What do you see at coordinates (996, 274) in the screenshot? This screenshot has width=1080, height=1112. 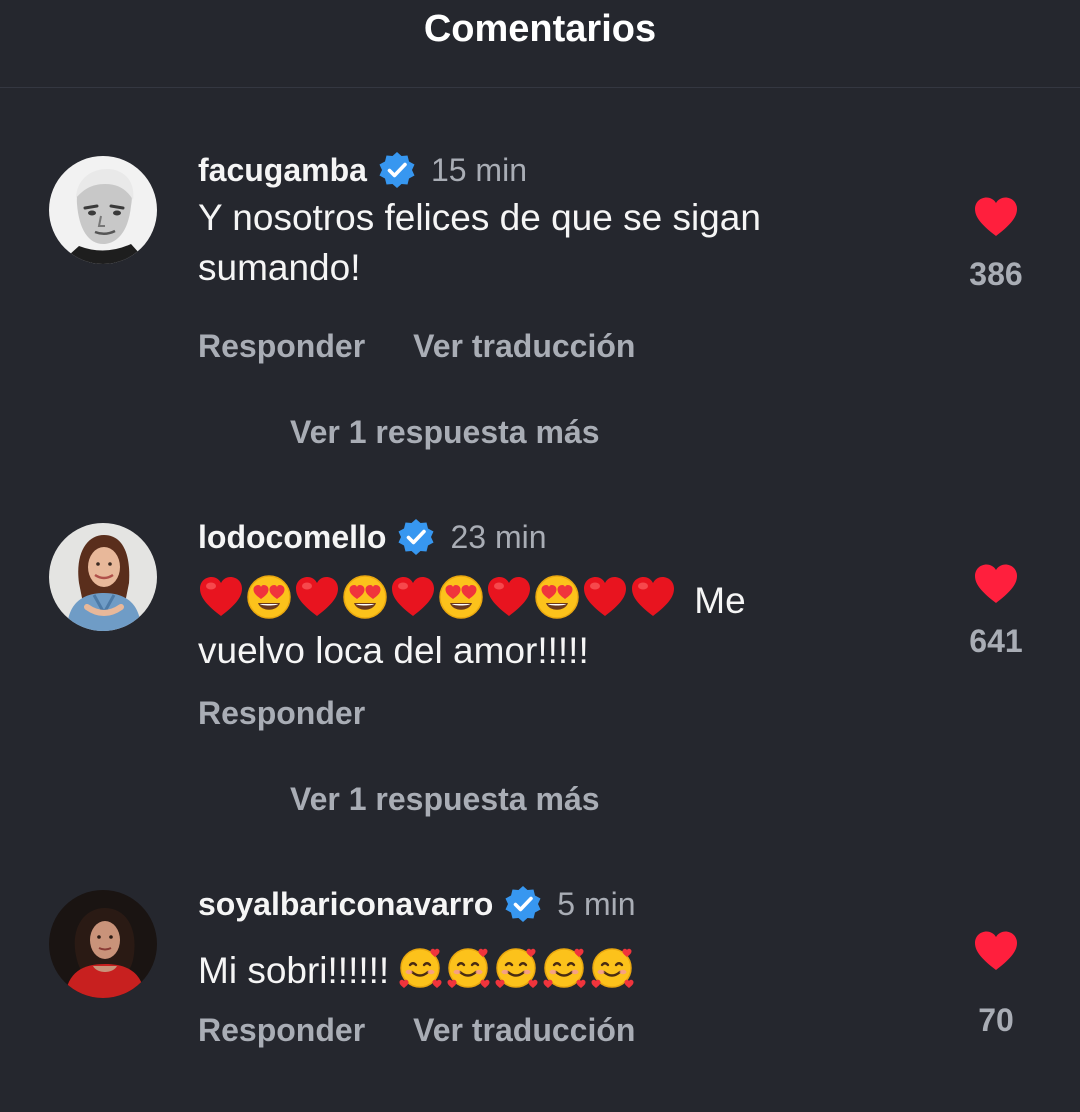 I see `like-count: 386` at bounding box center [996, 274].